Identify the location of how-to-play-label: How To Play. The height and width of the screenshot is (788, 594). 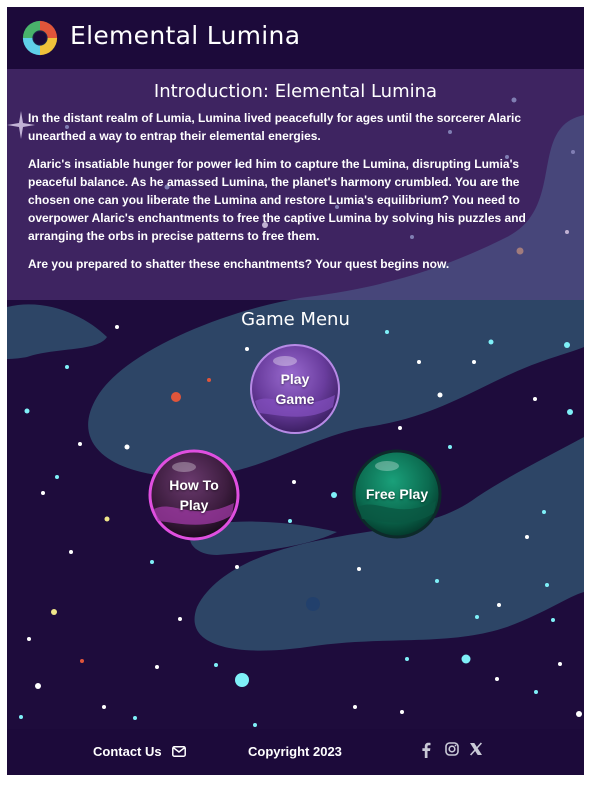
(194, 495).